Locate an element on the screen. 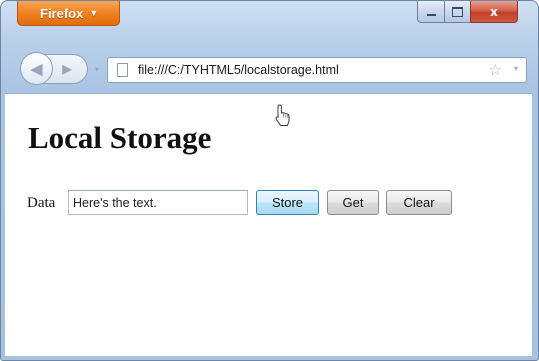  forward-button: ▶ is located at coordinates (67, 69).